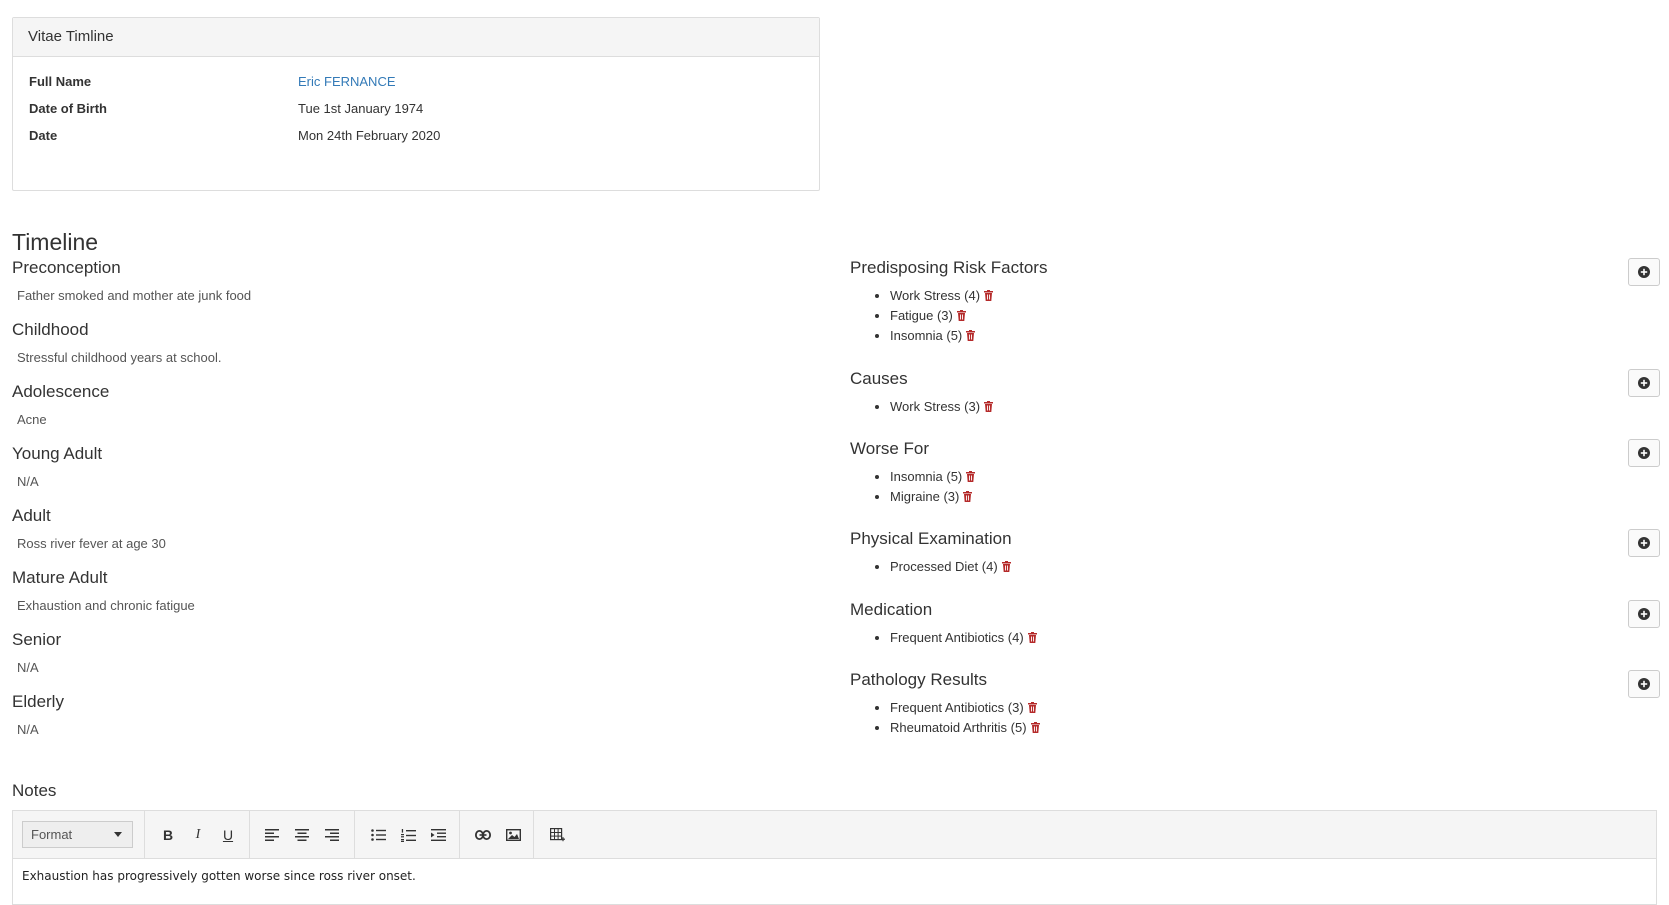 Image resolution: width=1669 pixels, height=905 pixels. What do you see at coordinates (57, 453) in the screenshot?
I see `stage-title: Young Adult` at bounding box center [57, 453].